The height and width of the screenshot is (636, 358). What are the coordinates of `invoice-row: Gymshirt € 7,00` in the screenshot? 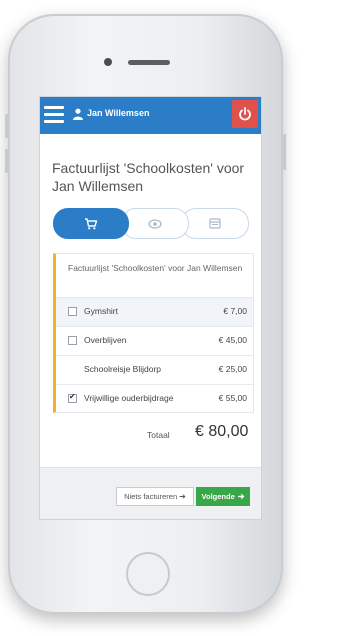 It's located at (154, 311).